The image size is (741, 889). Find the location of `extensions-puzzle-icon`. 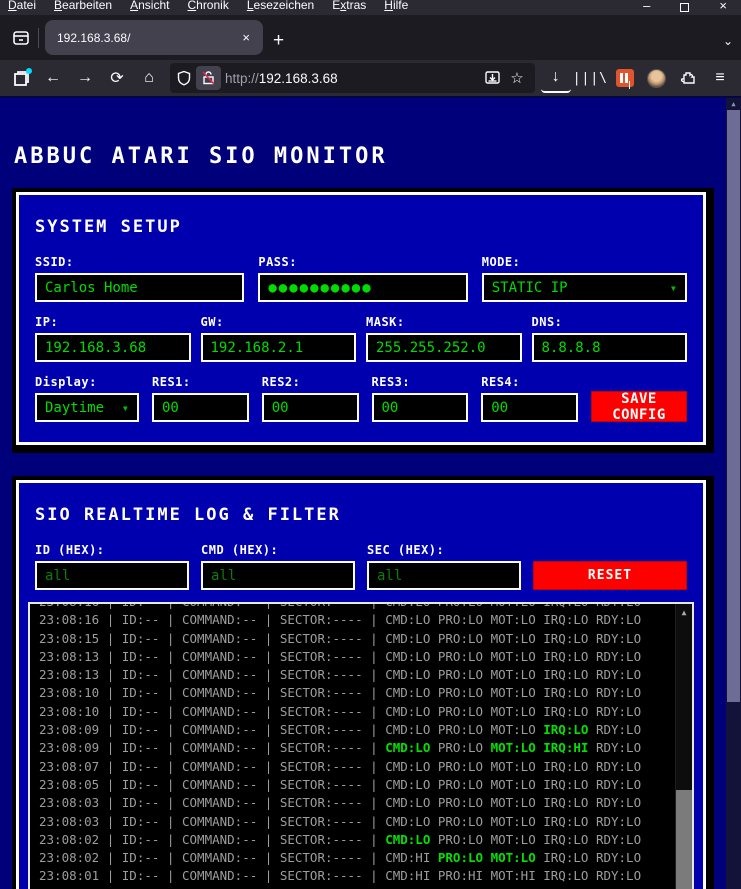

extensions-puzzle-icon is located at coordinates (688, 78).